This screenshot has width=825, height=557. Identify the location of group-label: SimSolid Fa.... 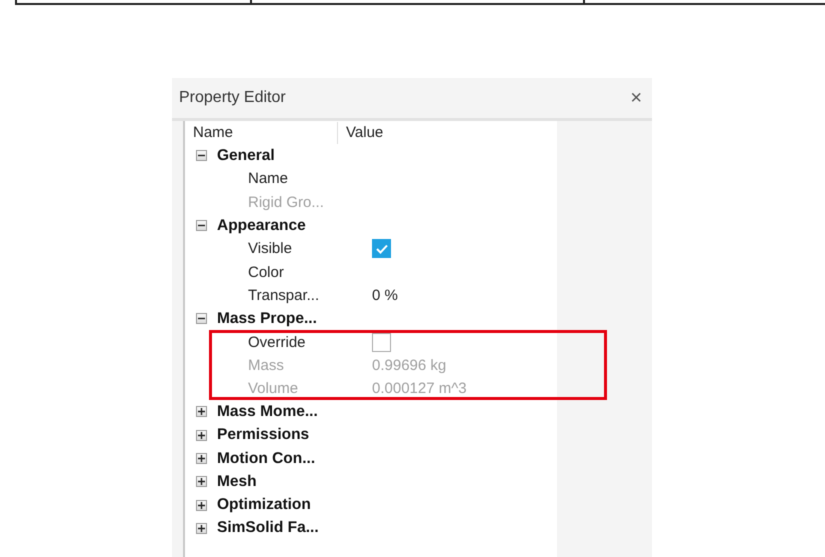
(268, 528).